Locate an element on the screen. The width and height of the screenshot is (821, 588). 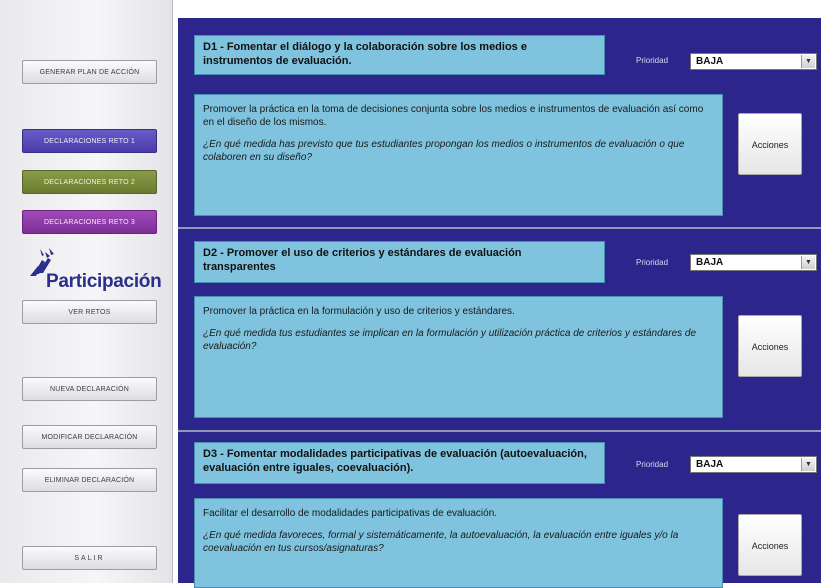
generar-plan-button: GENERAR PLAN DE ACCIÓN is located at coordinates (89, 72).